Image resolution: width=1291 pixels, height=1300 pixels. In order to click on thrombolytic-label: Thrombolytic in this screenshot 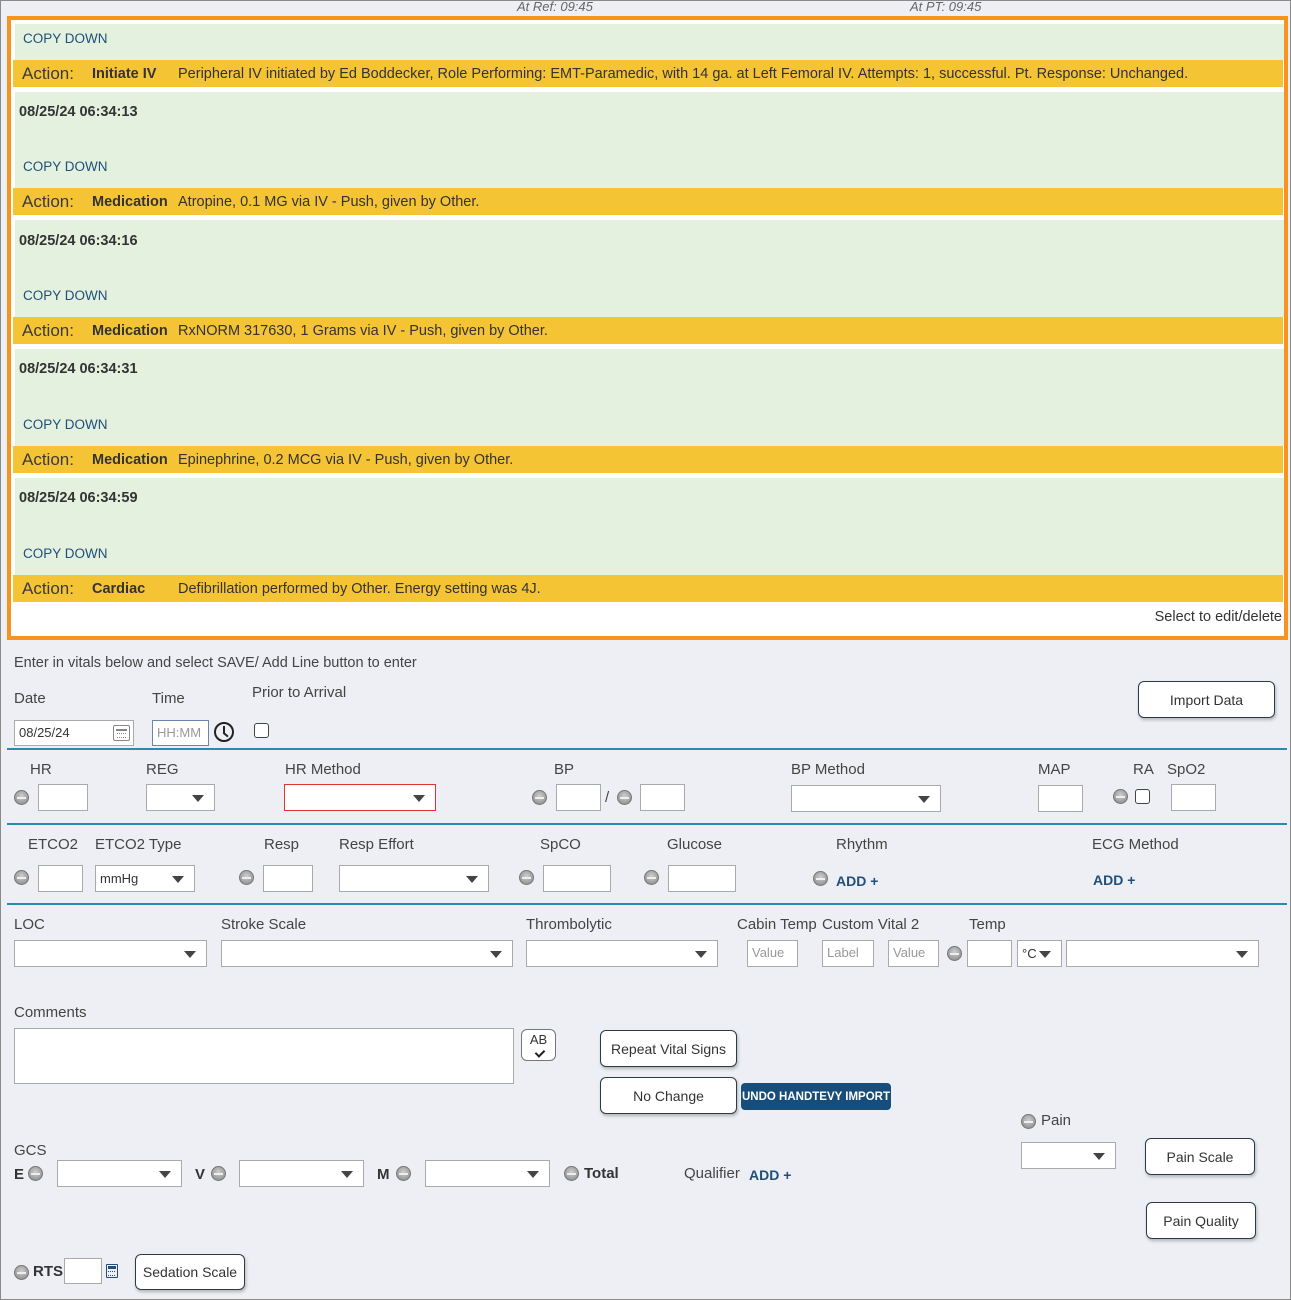, I will do `click(569, 924)`.